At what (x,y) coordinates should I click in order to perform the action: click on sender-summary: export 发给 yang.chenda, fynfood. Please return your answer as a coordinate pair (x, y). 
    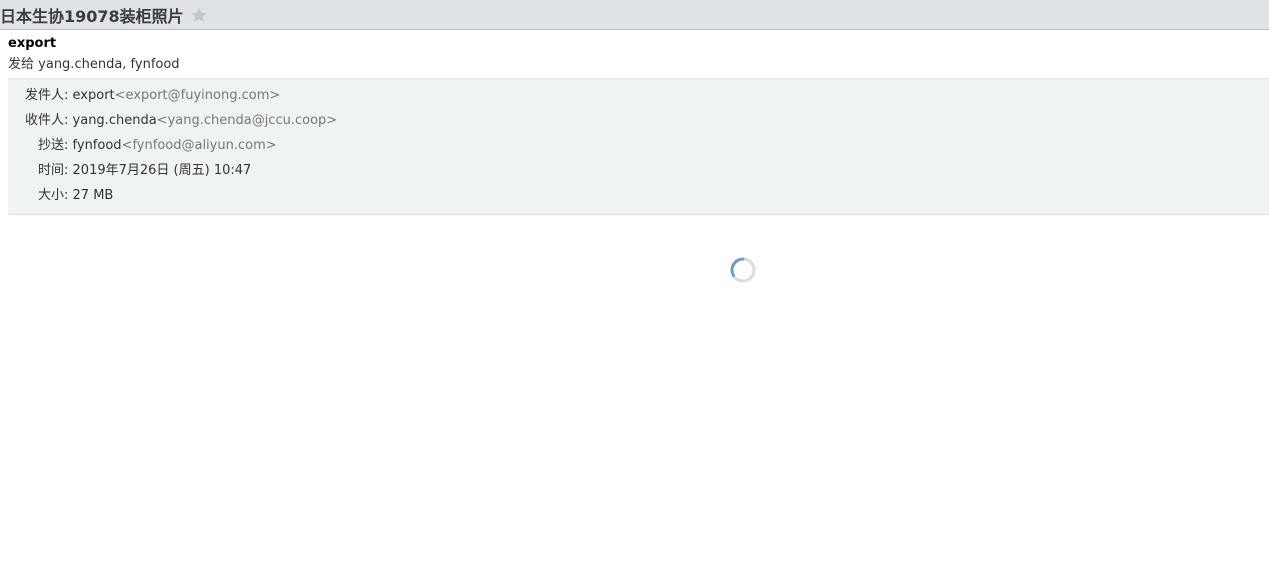
    Looking at the image, I should click on (94, 55).